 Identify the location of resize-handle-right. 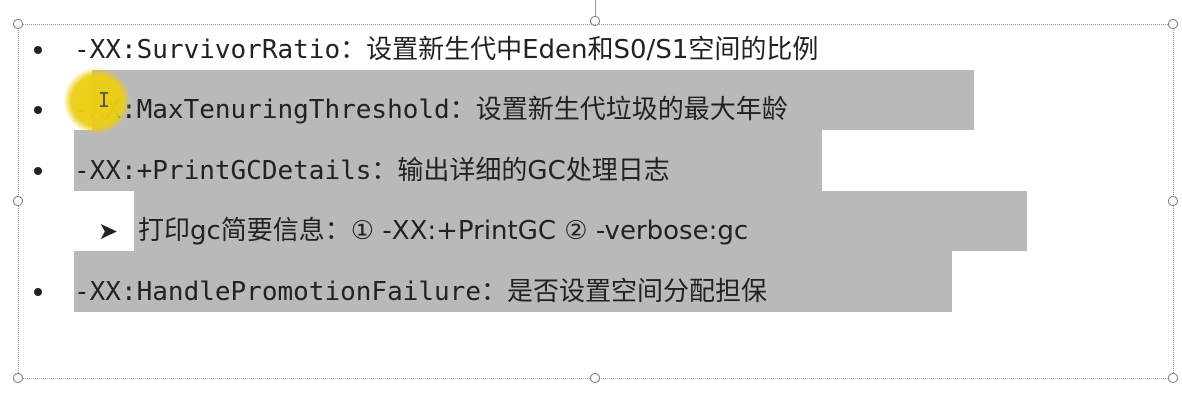
(1173, 201).